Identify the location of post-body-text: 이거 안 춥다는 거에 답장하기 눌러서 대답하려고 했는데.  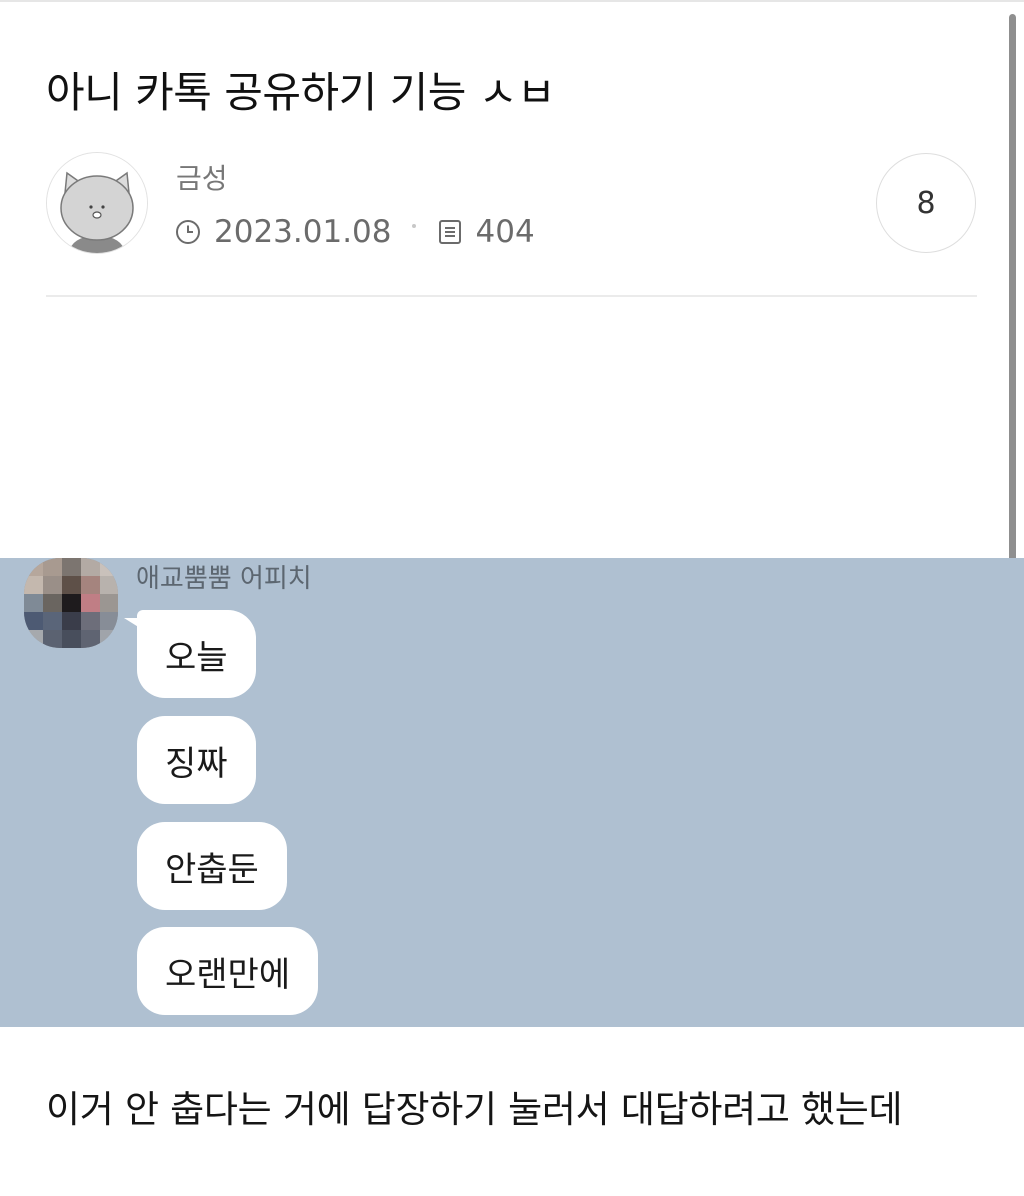
(474, 1109).